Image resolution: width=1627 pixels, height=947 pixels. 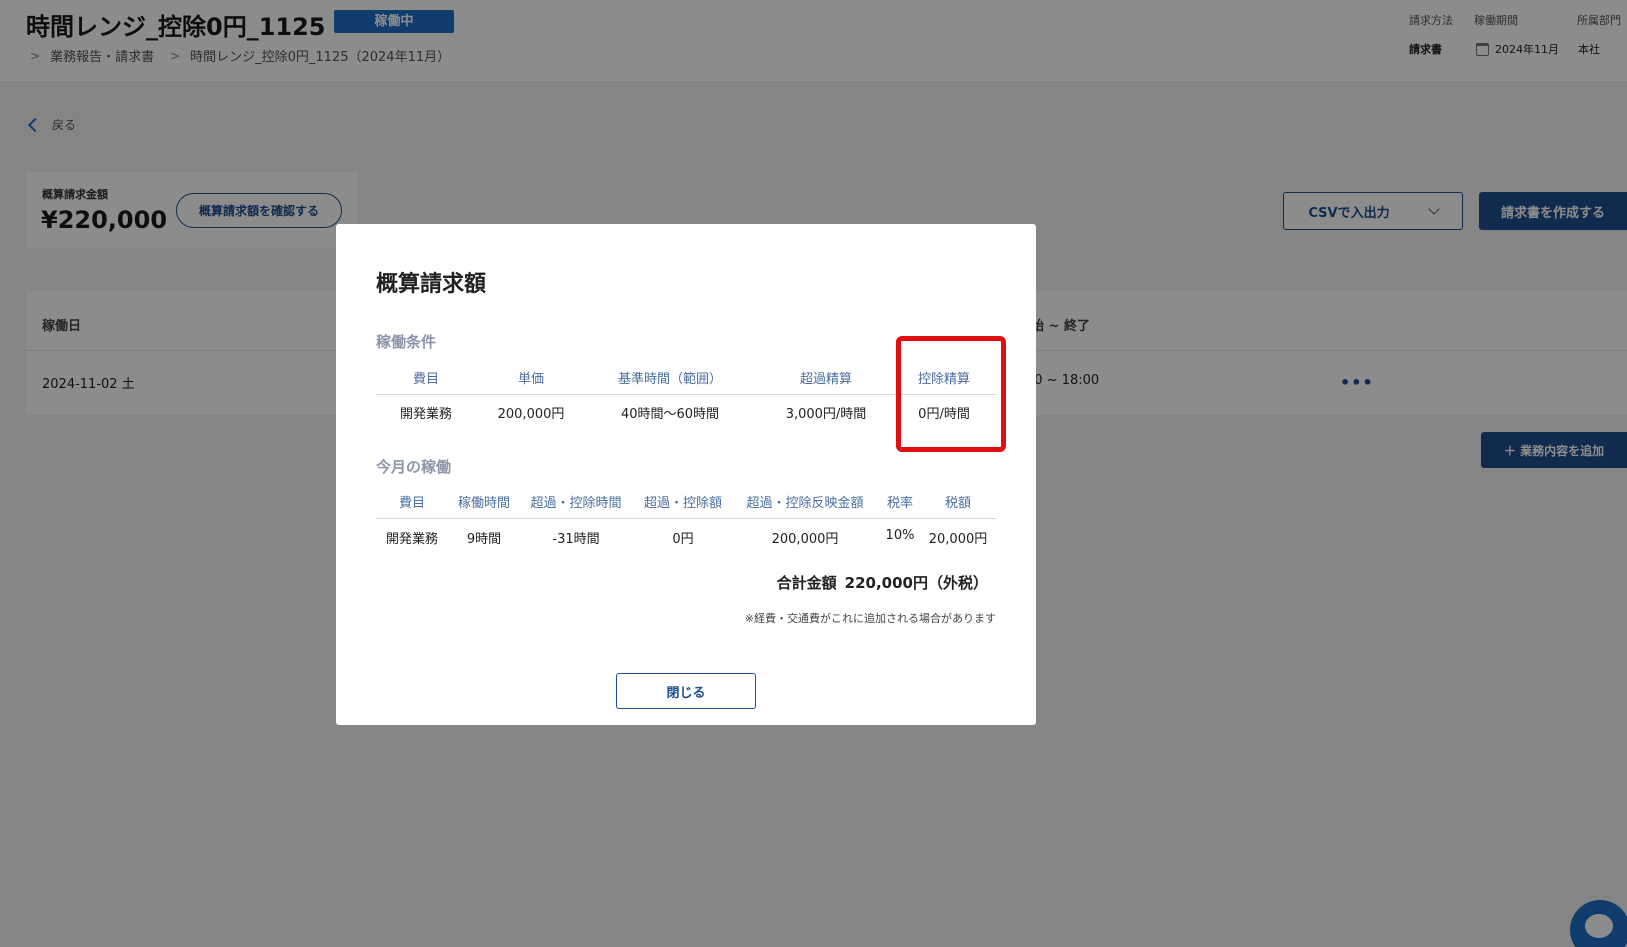 What do you see at coordinates (670, 379) in the screenshot?
I see `cond-header-base-hours: 基準時間（範囲）` at bounding box center [670, 379].